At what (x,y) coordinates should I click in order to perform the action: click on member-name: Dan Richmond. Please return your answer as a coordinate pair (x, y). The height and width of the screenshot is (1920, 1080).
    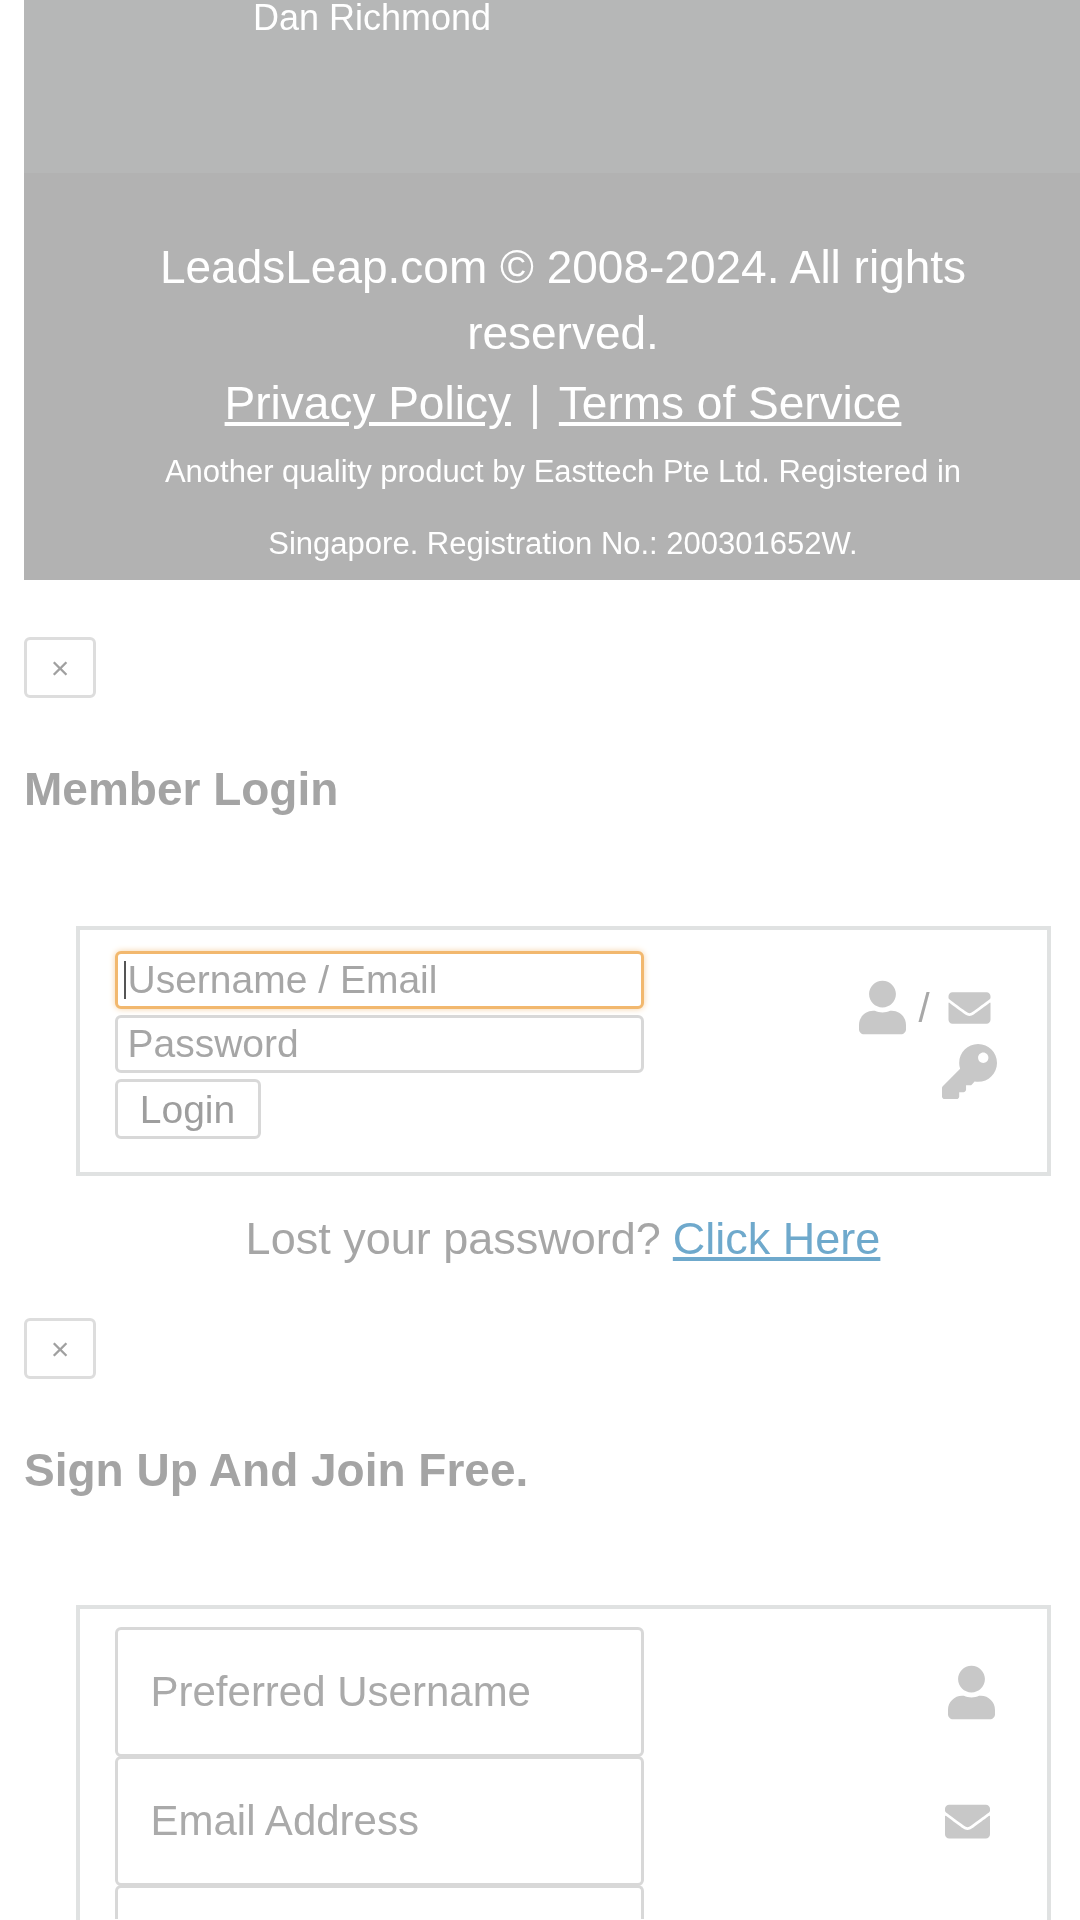
    Looking at the image, I should click on (372, 18).